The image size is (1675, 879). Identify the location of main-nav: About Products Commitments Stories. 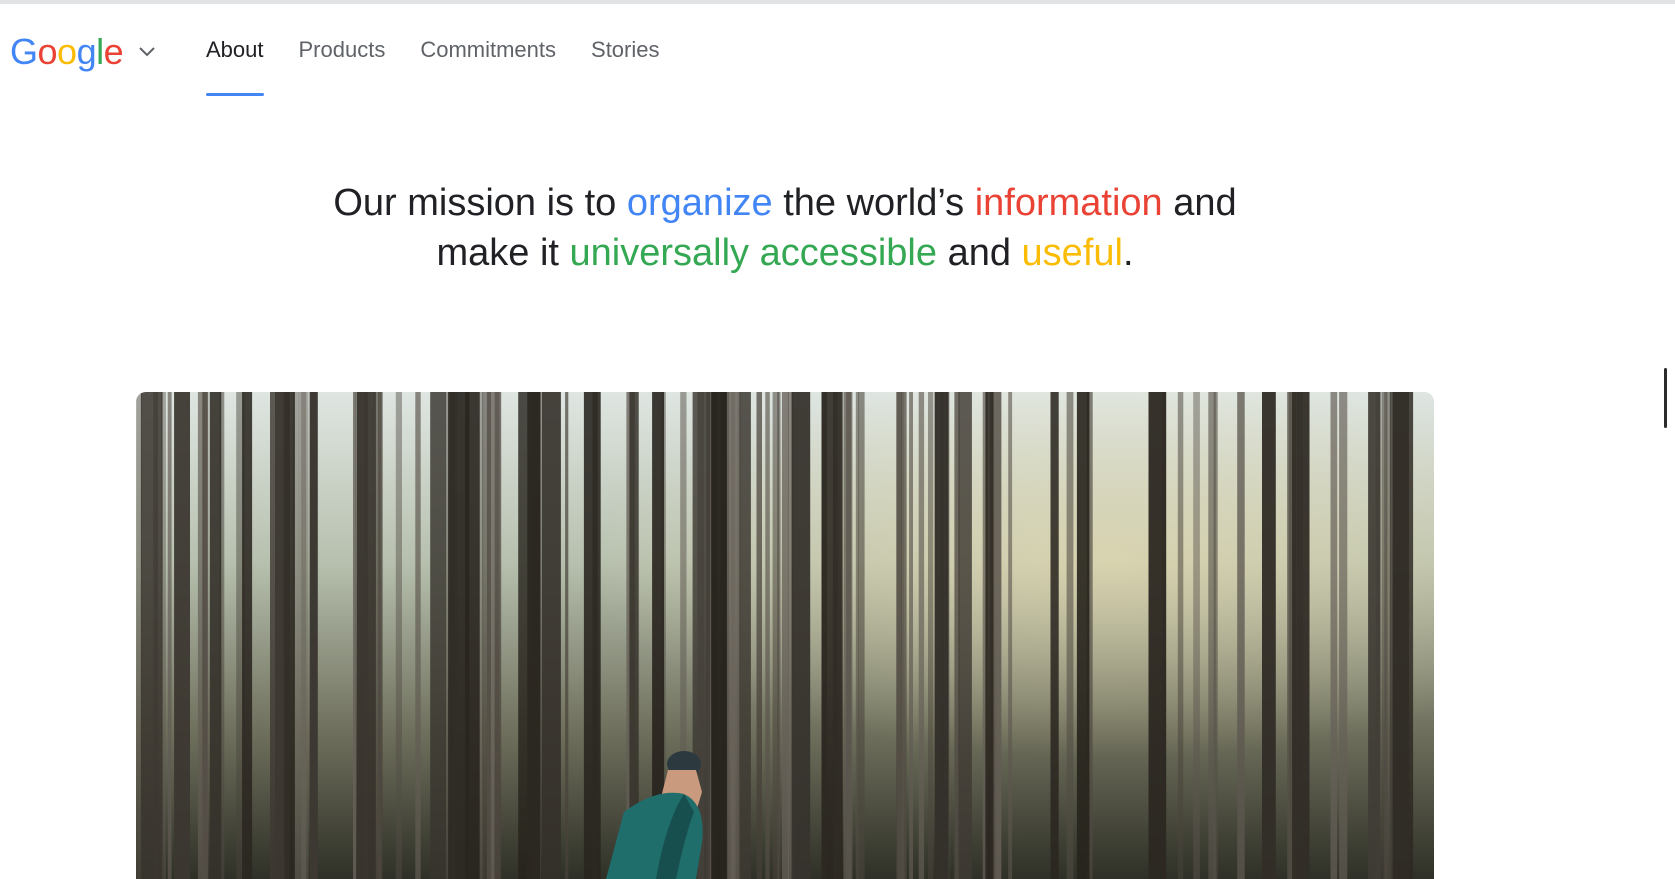
(450, 54).